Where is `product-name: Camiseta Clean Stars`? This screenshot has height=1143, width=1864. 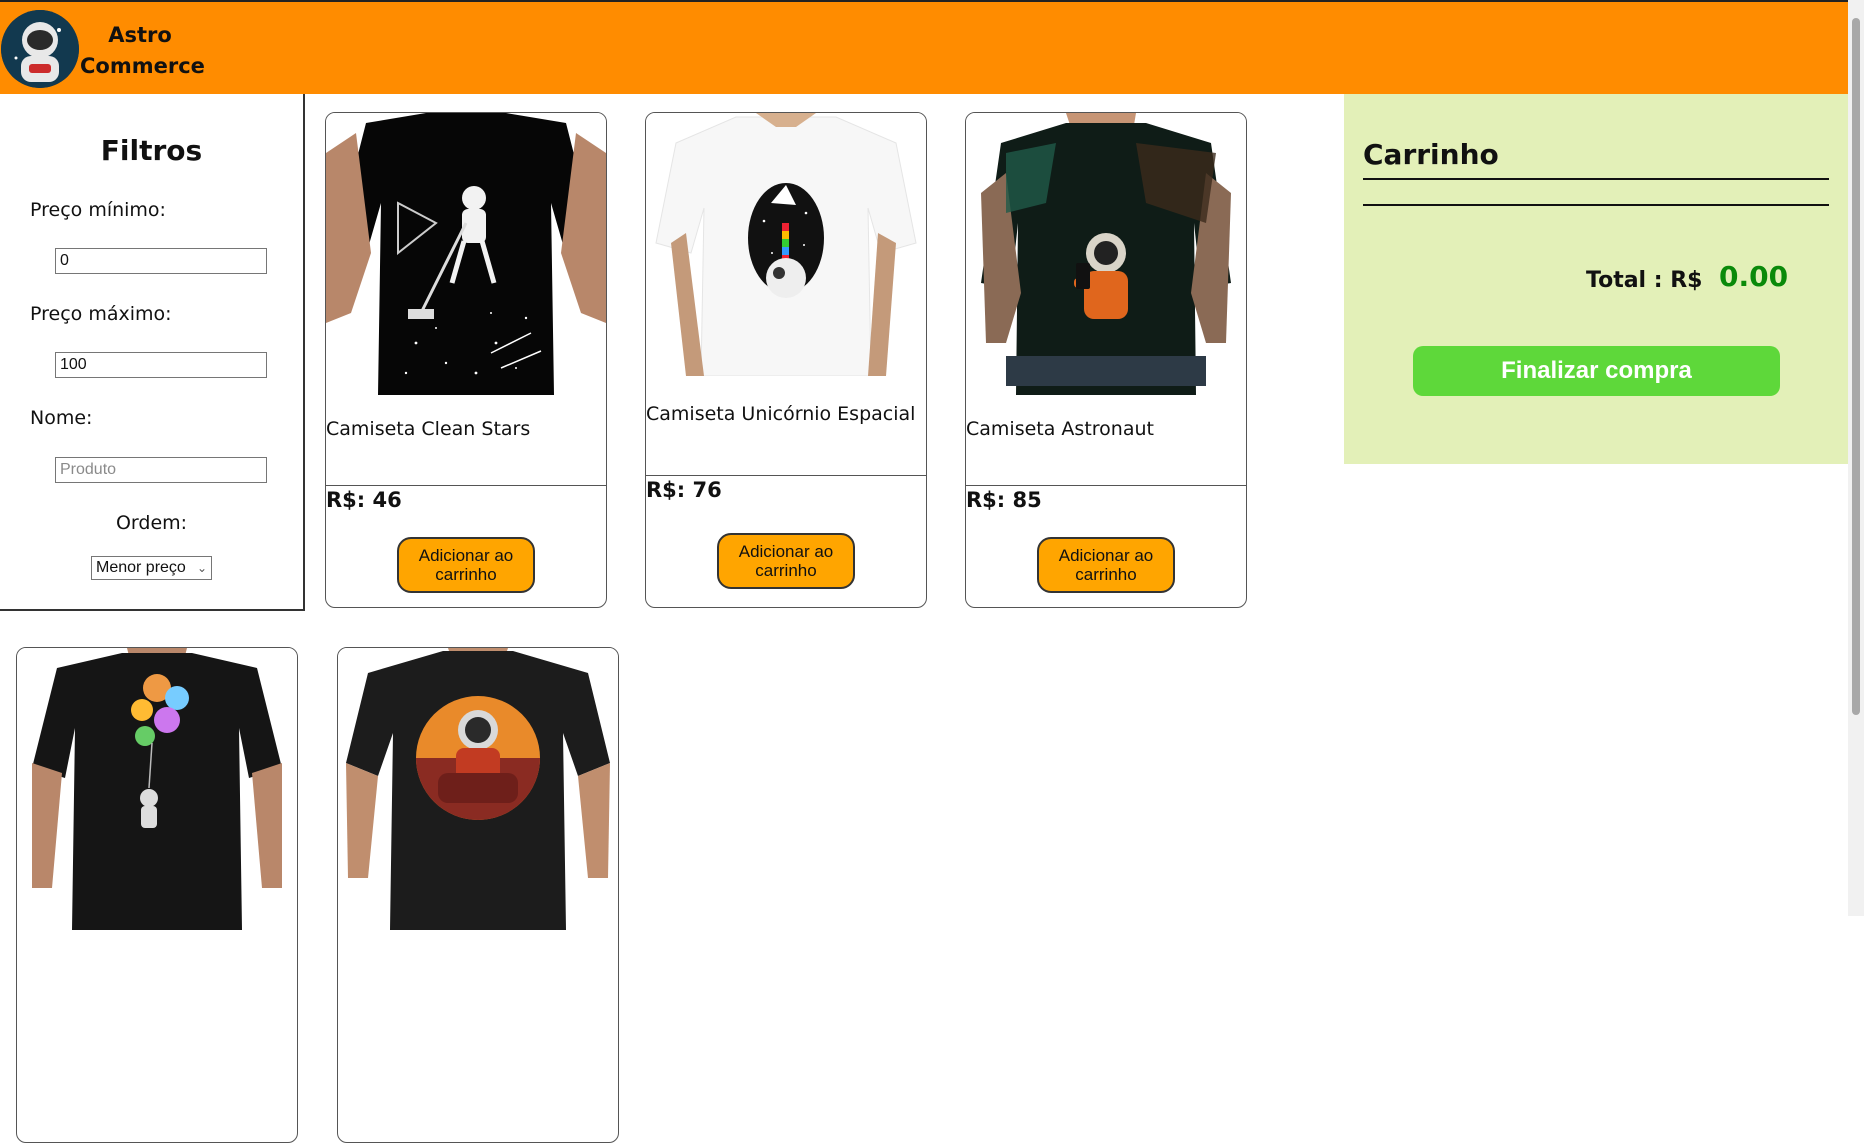
product-name: Camiseta Clean Stars is located at coordinates (428, 429).